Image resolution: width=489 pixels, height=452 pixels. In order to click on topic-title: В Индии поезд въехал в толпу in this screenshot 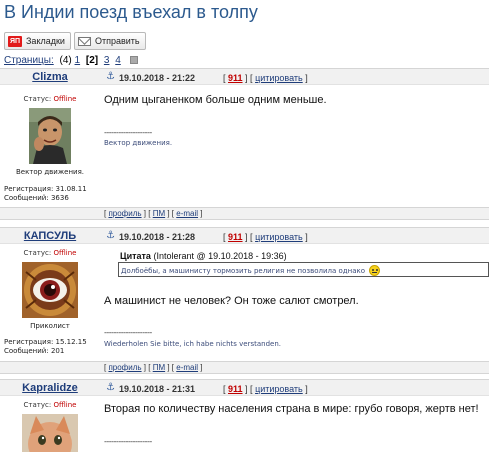, I will do `click(131, 12)`.